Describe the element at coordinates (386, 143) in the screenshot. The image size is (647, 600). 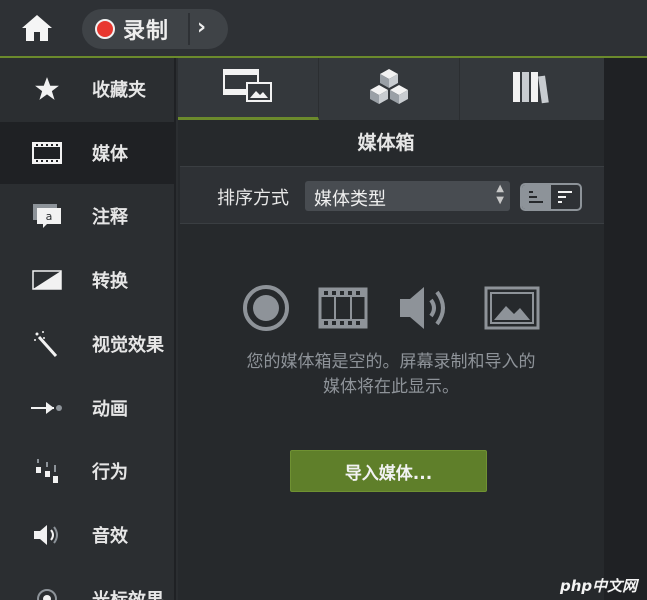
I see `panel-title: 媒体箱` at that location.